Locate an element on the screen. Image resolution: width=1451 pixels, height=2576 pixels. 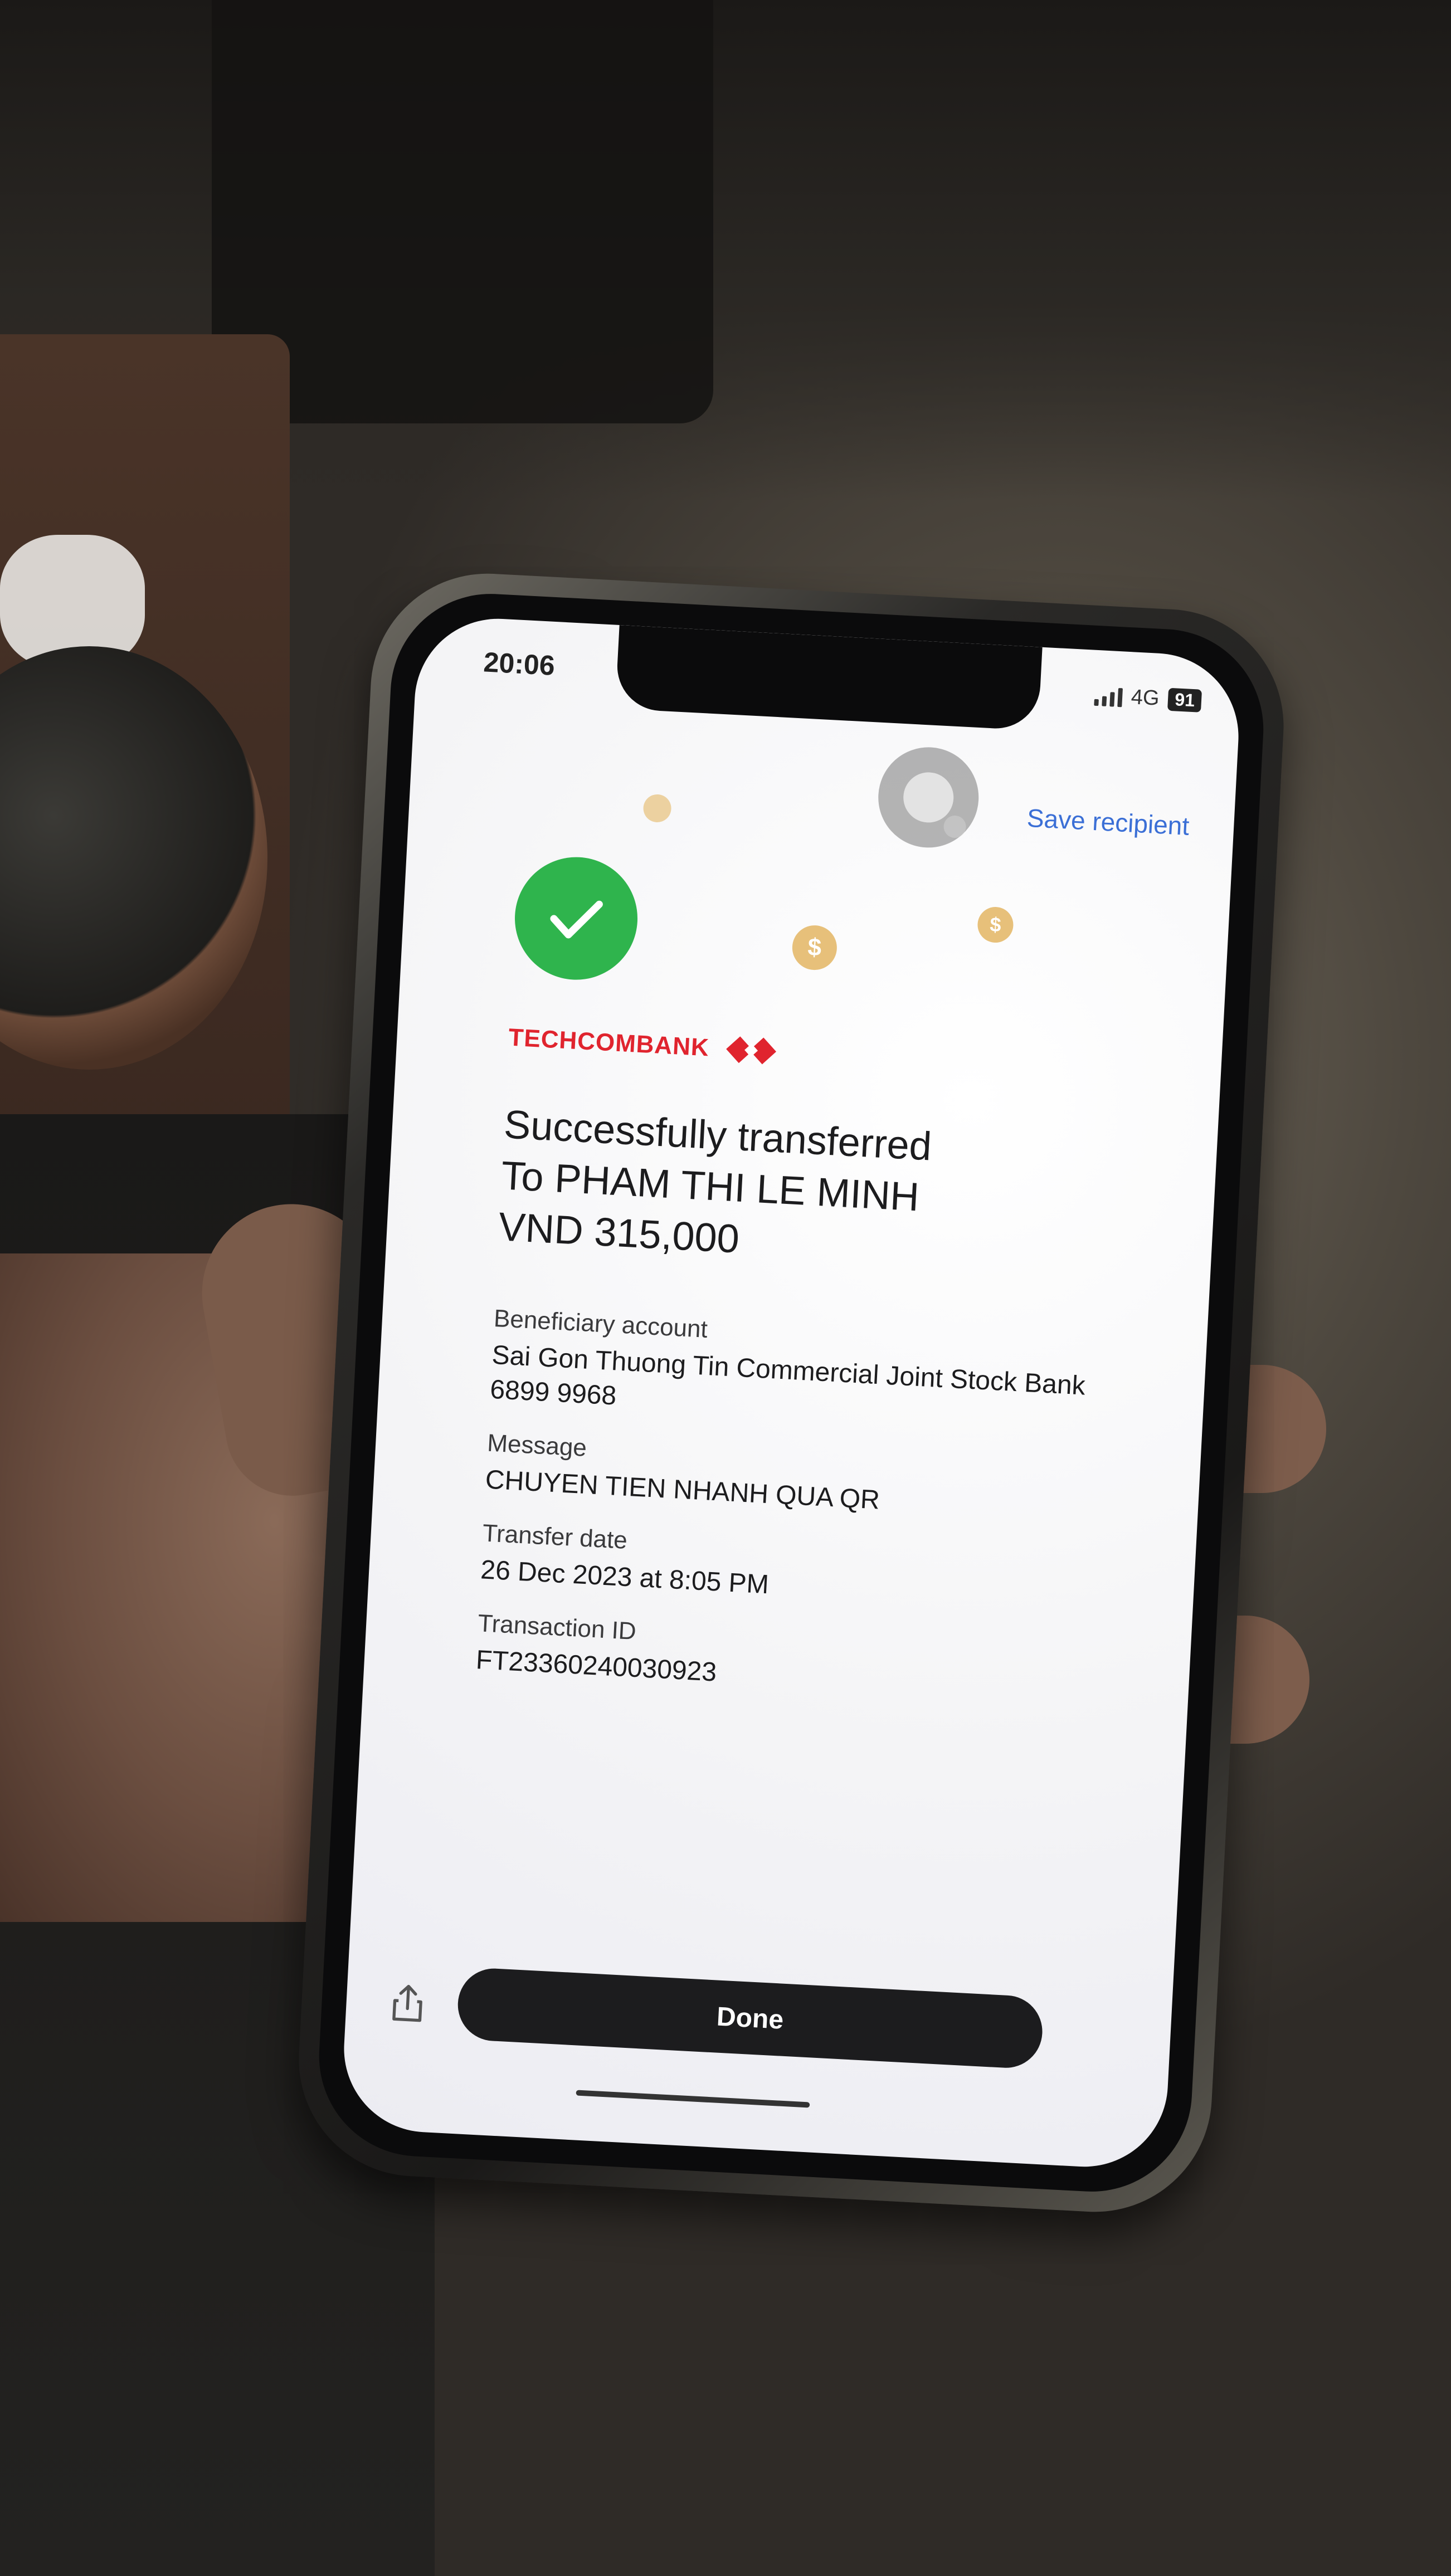
signal-icon is located at coordinates (1108, 696).